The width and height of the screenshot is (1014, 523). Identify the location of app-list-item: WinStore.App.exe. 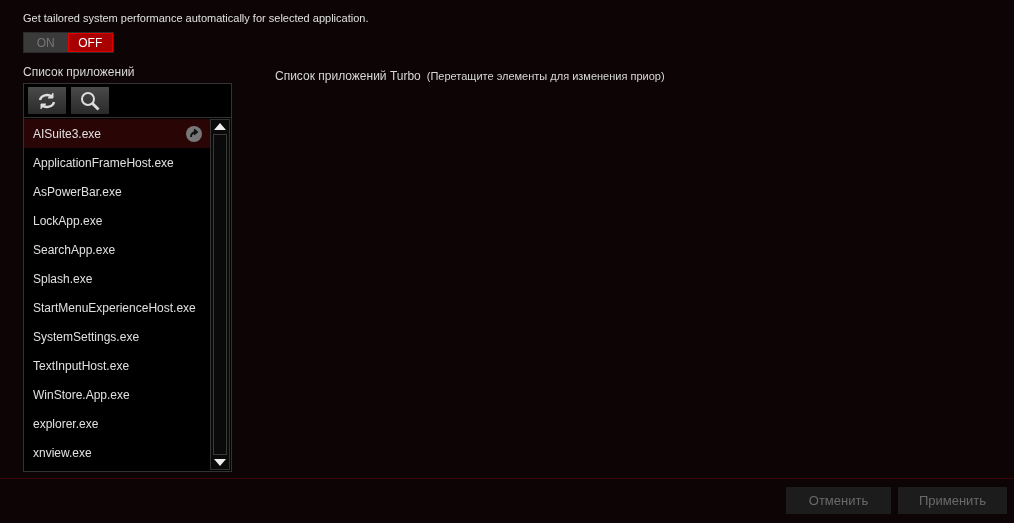
(117, 394).